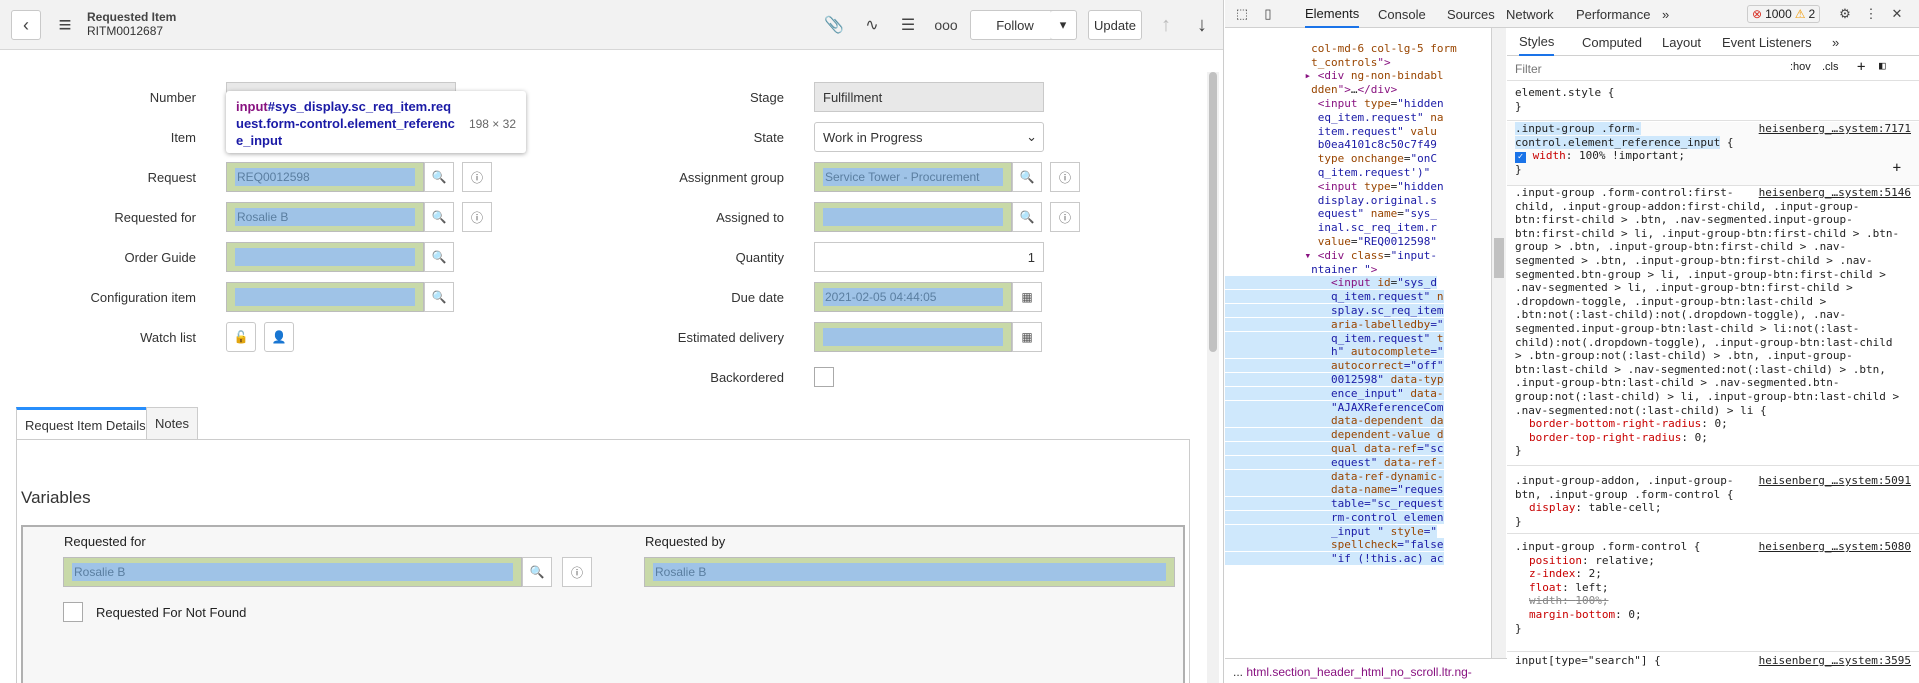 The width and height of the screenshot is (1919, 683). Describe the element at coordinates (1642, 69) in the screenshot. I see `styles-filter-input` at that location.